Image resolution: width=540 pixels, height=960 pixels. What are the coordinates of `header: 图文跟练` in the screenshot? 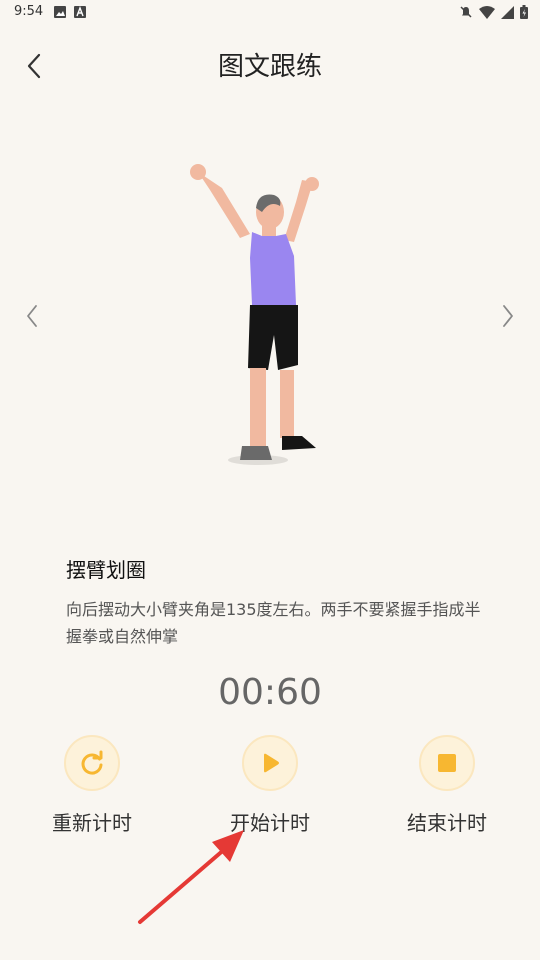 It's located at (270, 64).